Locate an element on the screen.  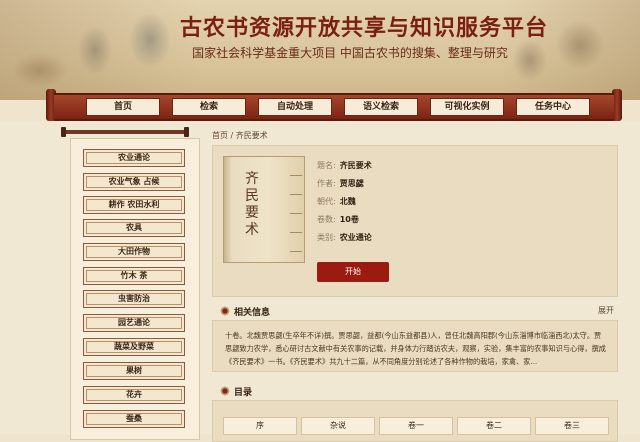
banner-illustration-left is located at coordinates (100, 50).